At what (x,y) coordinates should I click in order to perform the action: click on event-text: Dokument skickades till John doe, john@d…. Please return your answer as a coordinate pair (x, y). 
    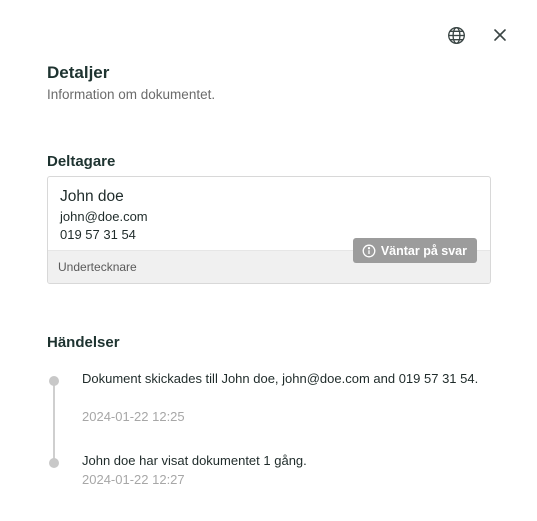
    Looking at the image, I should click on (280, 378).